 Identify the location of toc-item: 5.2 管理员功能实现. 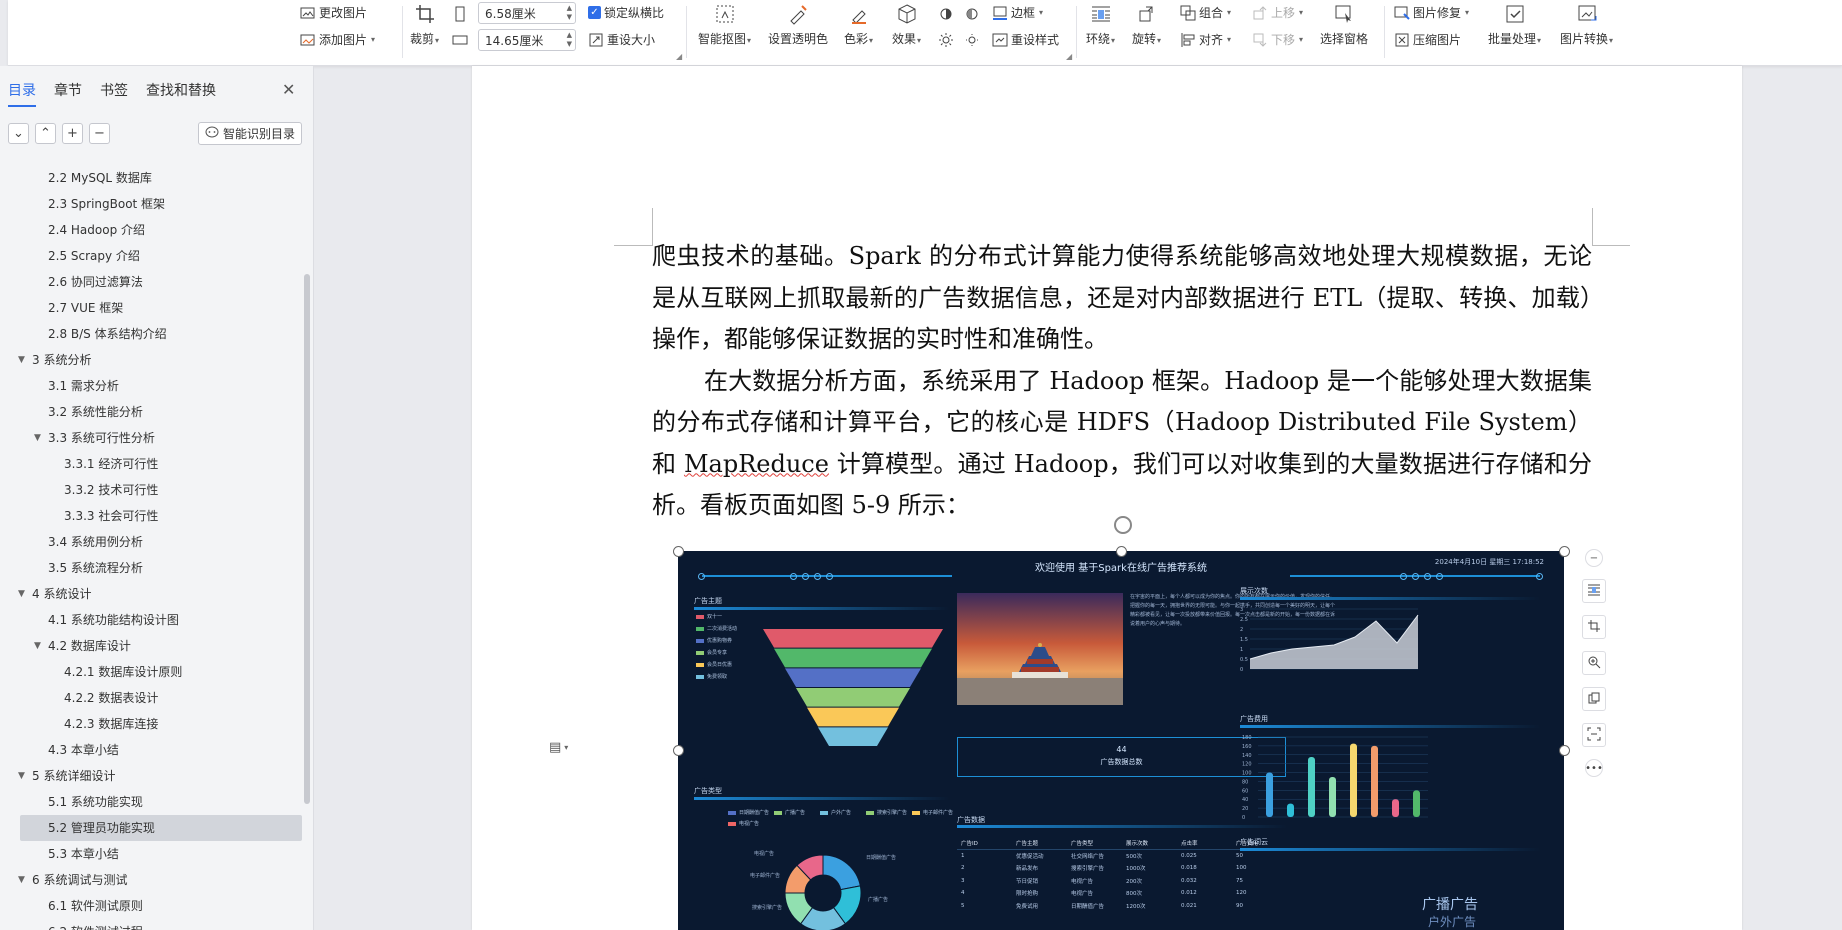
(161, 828).